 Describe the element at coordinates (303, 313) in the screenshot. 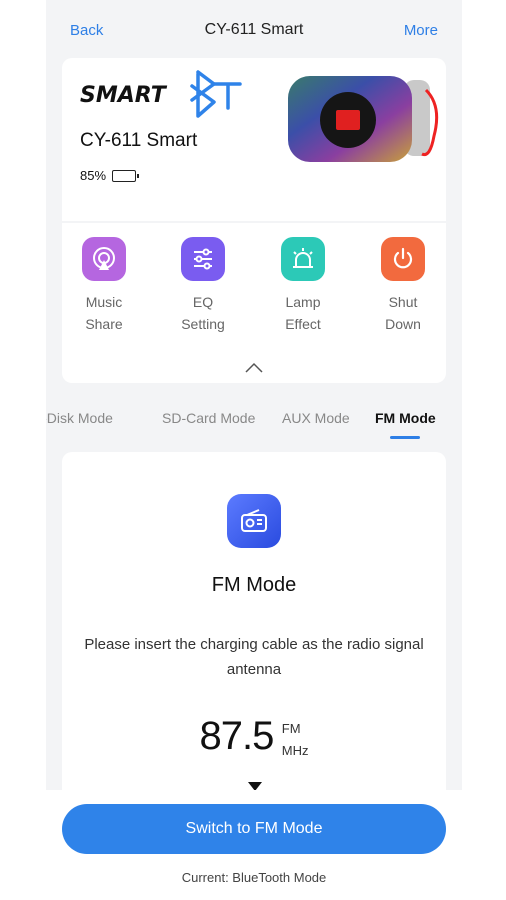

I see `lamp-effect-label: Lamp Effect` at that location.